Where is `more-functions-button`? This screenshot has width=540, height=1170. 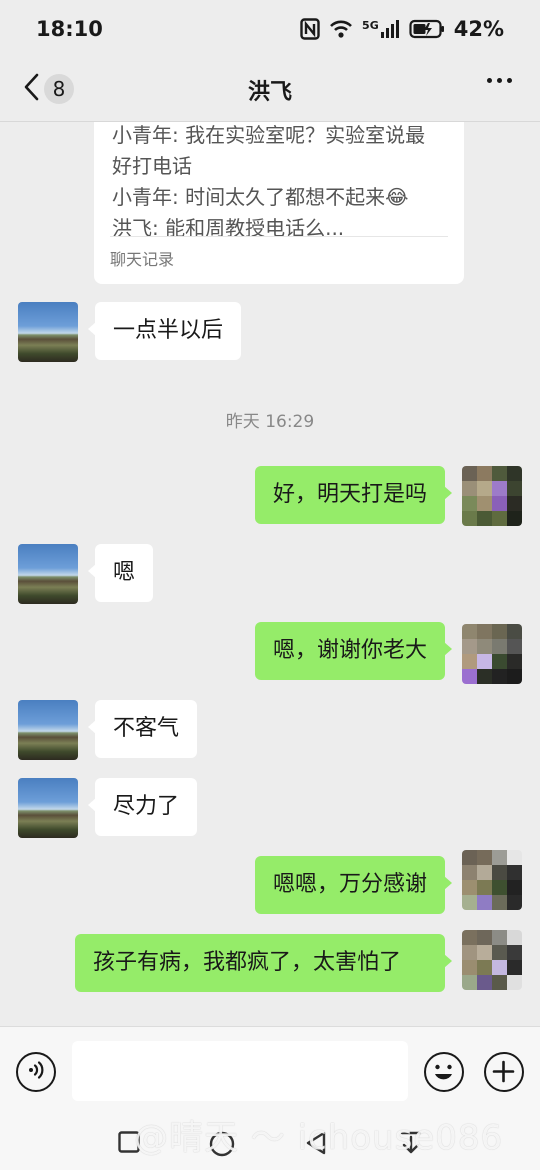
more-functions-button is located at coordinates (504, 1072).